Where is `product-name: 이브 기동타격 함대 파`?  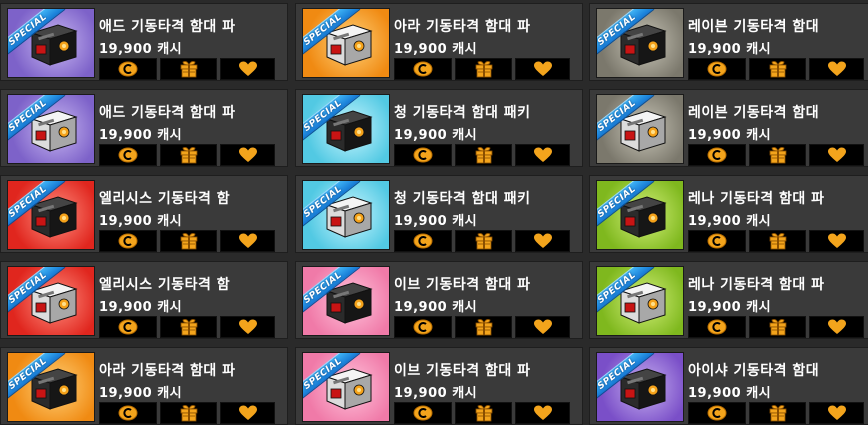 product-name: 이브 기동타격 함대 파 is located at coordinates (462, 371).